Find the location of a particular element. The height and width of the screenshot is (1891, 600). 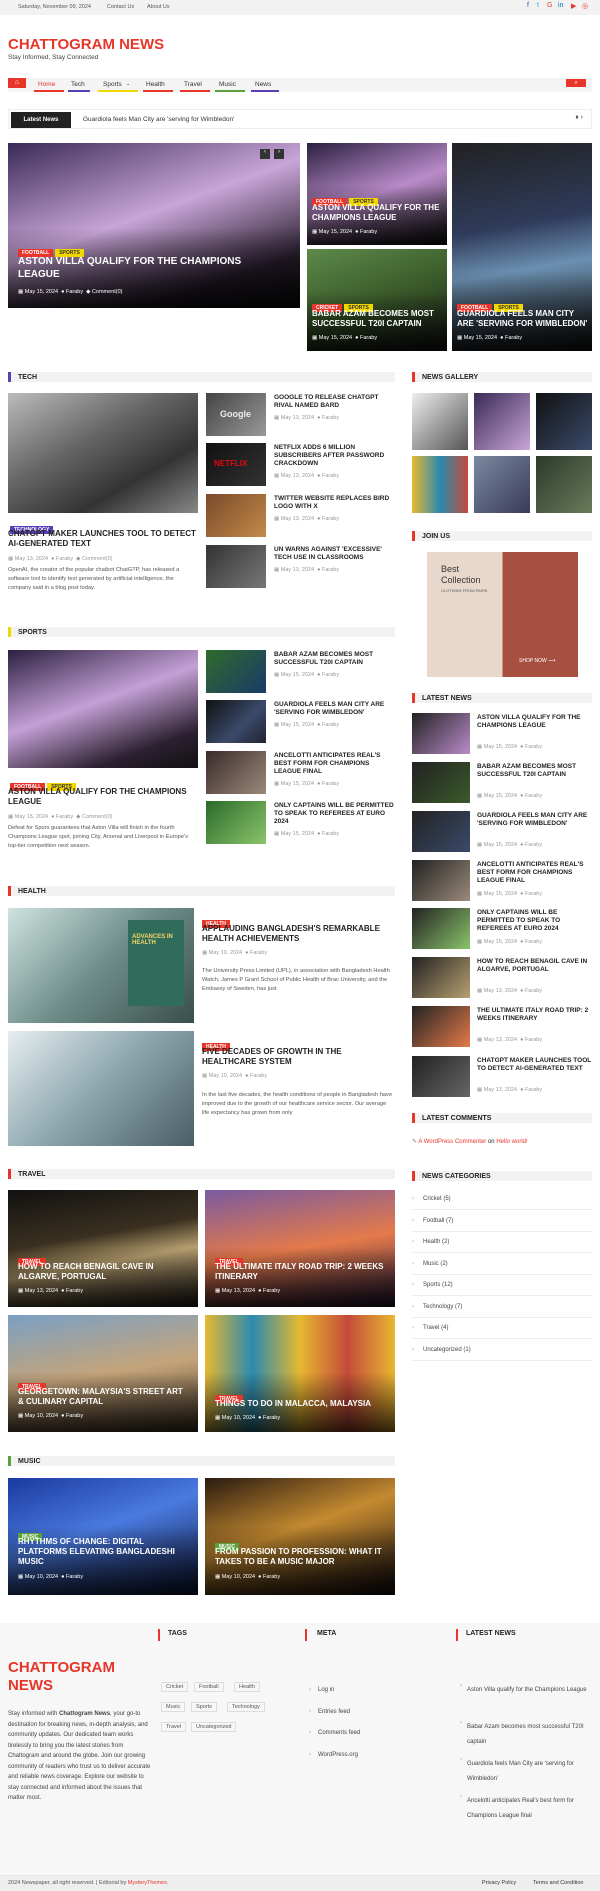

tag-link: Health is located at coordinates (247, 1687).